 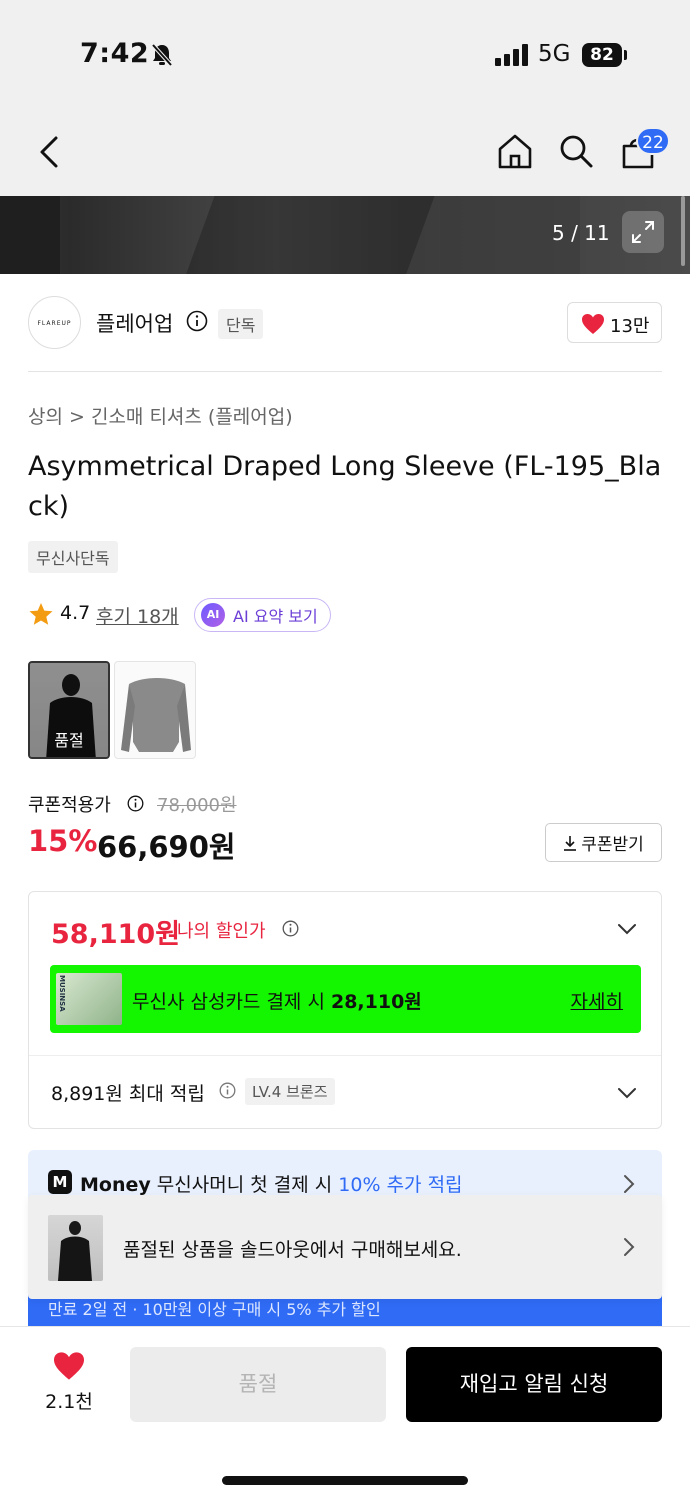 I want to click on card-image: MUSINSA, so click(x=89, y=999).